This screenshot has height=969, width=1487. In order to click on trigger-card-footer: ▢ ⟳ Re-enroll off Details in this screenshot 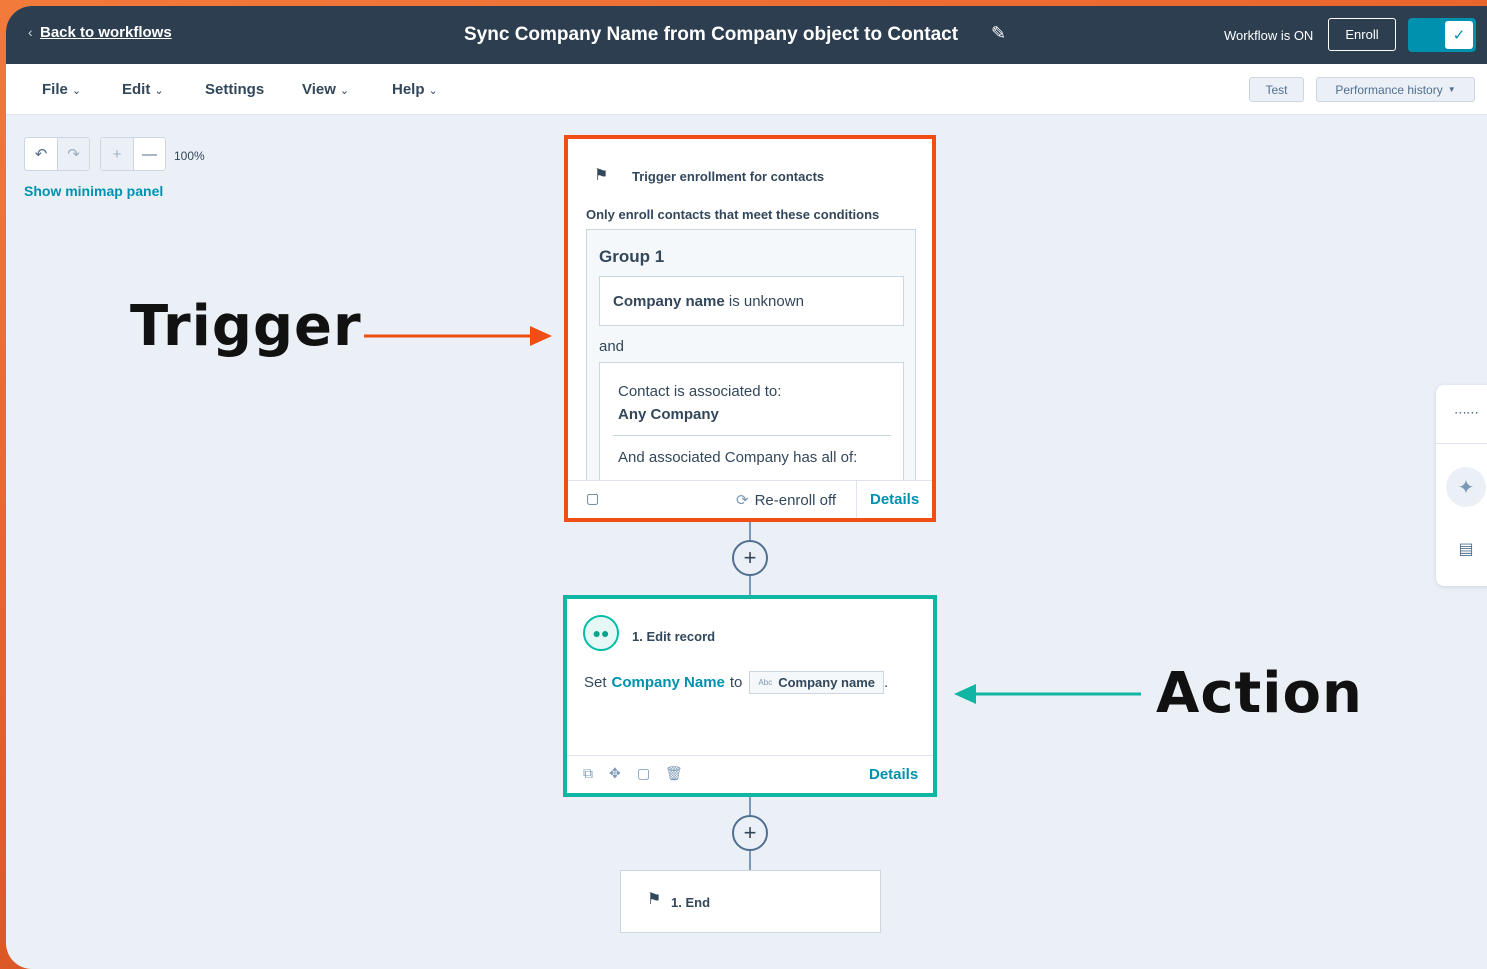, I will do `click(750, 499)`.